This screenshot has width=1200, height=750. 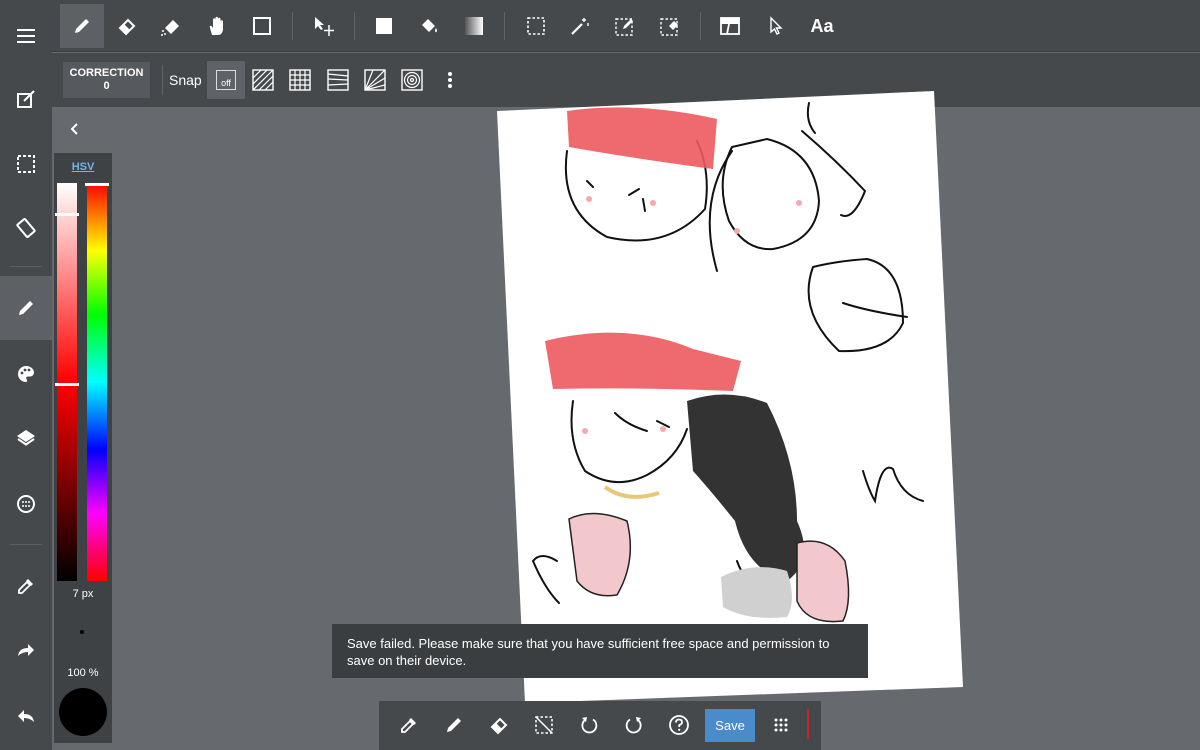 I want to click on quick-access-bar: Save, so click(x=600, y=725).